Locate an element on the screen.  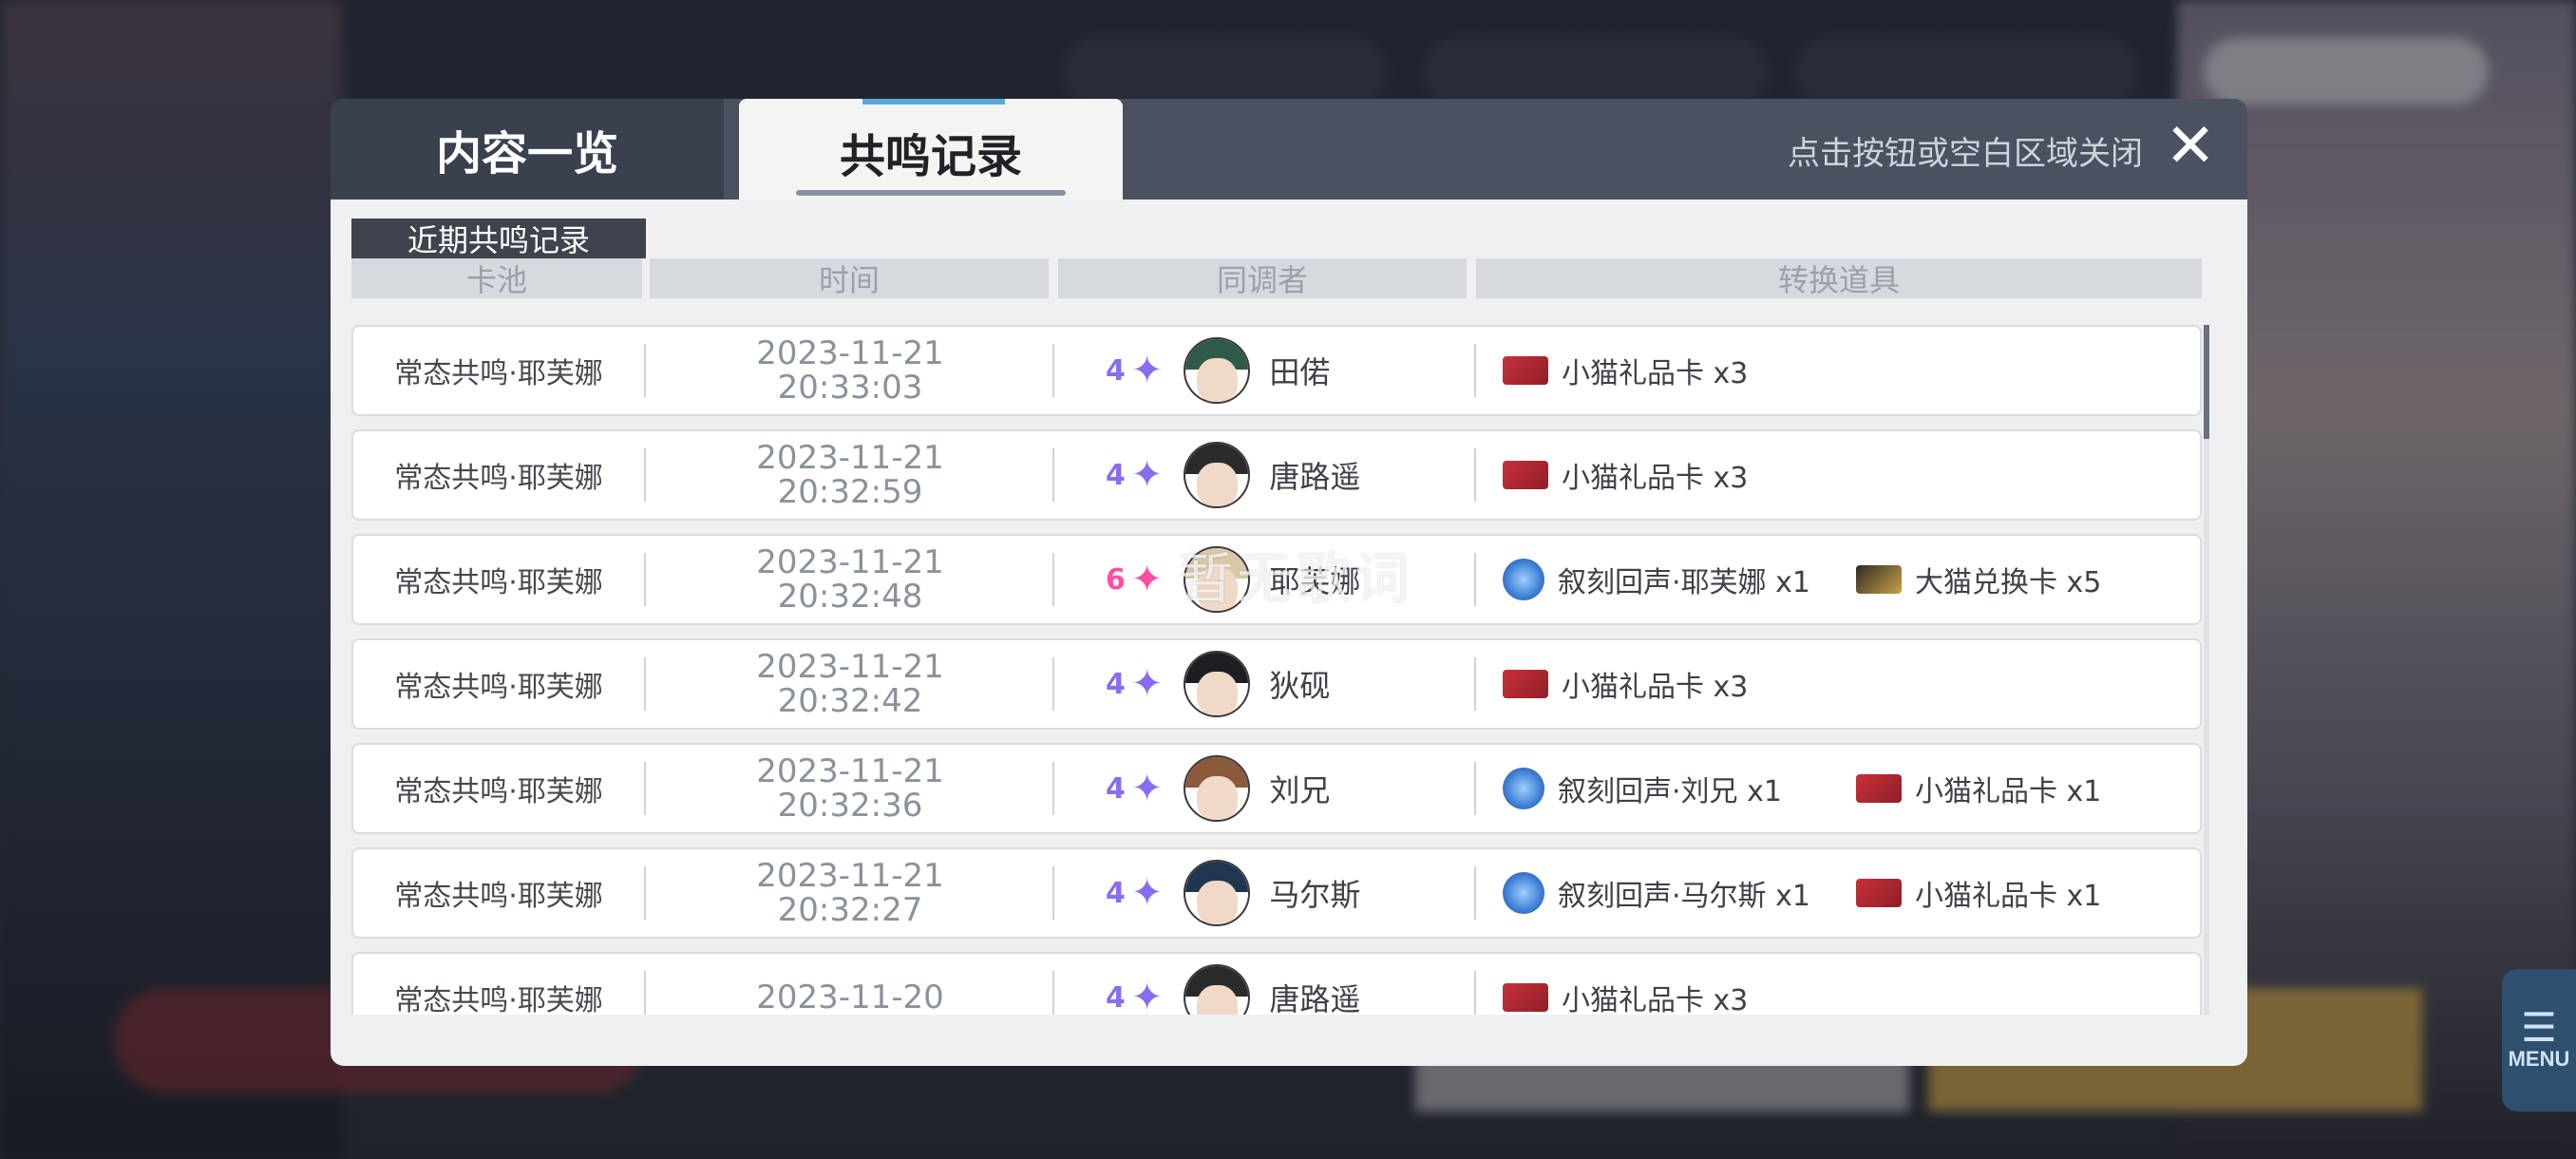
menu-button: ☰ MENU is located at coordinates (2539, 1040).